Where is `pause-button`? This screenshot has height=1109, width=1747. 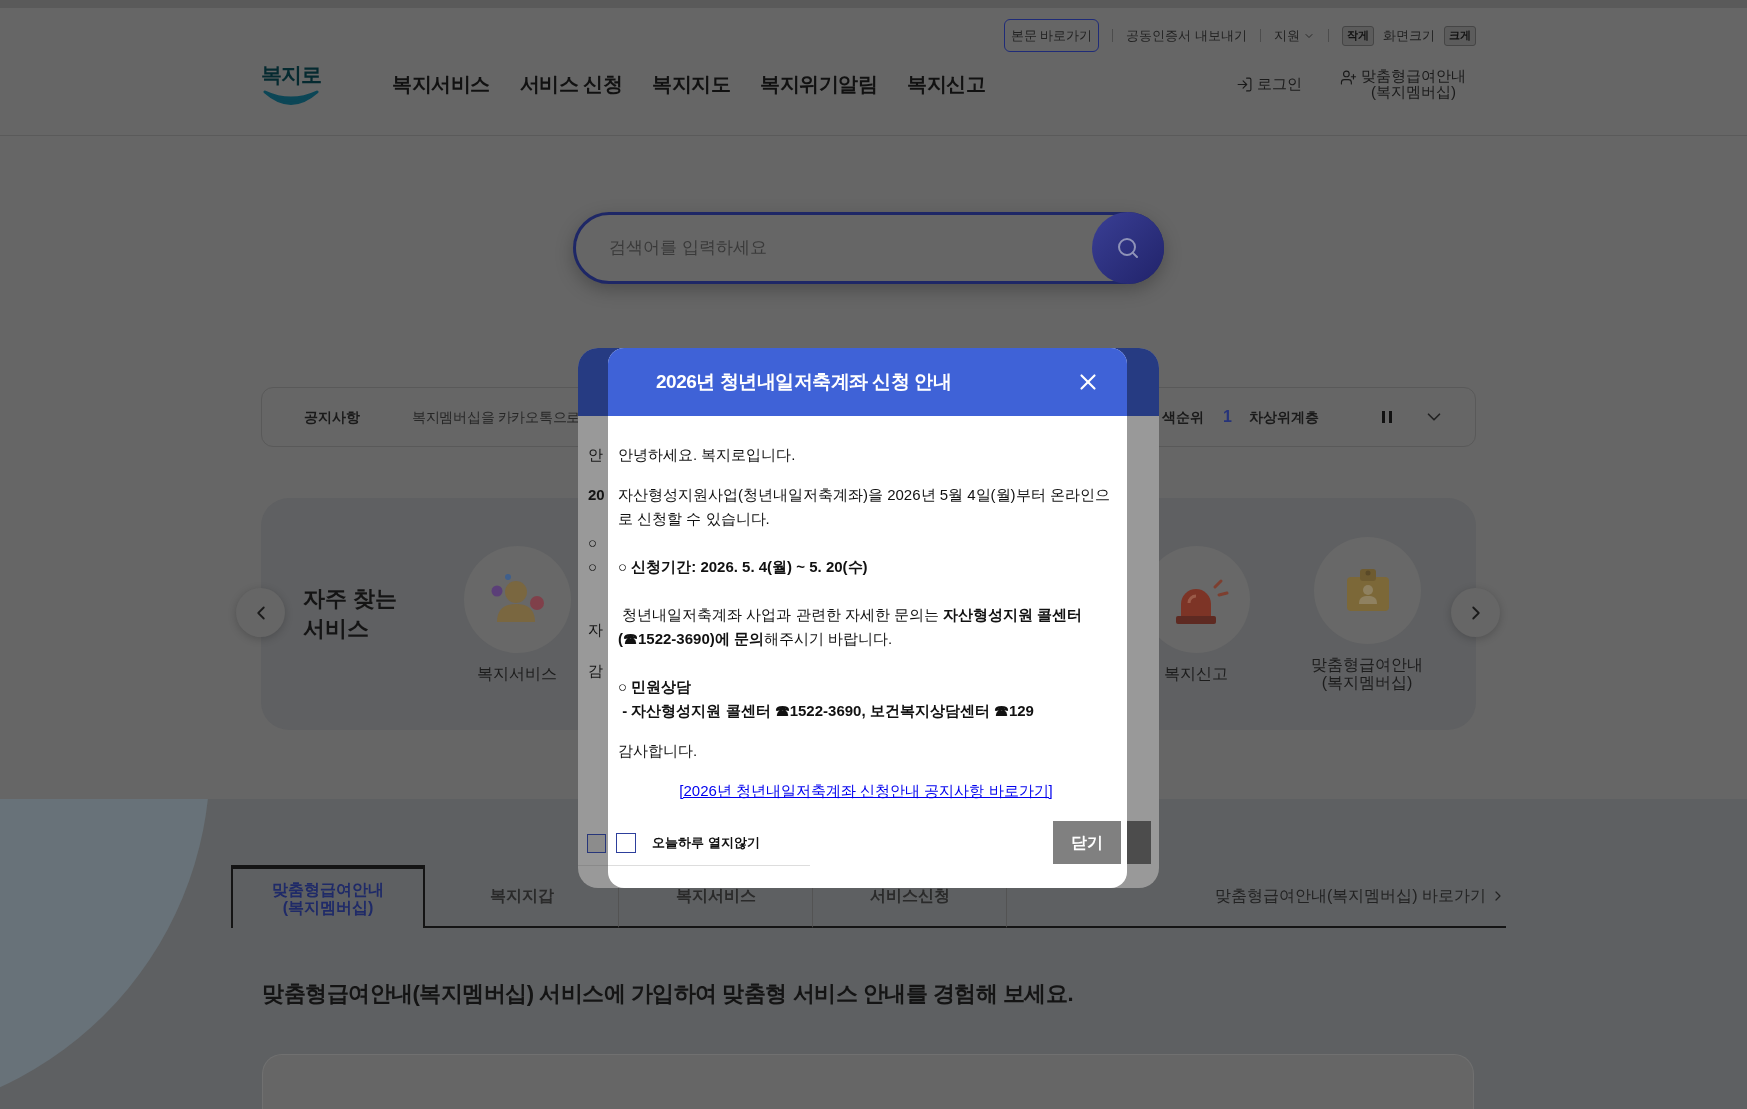 pause-button is located at coordinates (1387, 417).